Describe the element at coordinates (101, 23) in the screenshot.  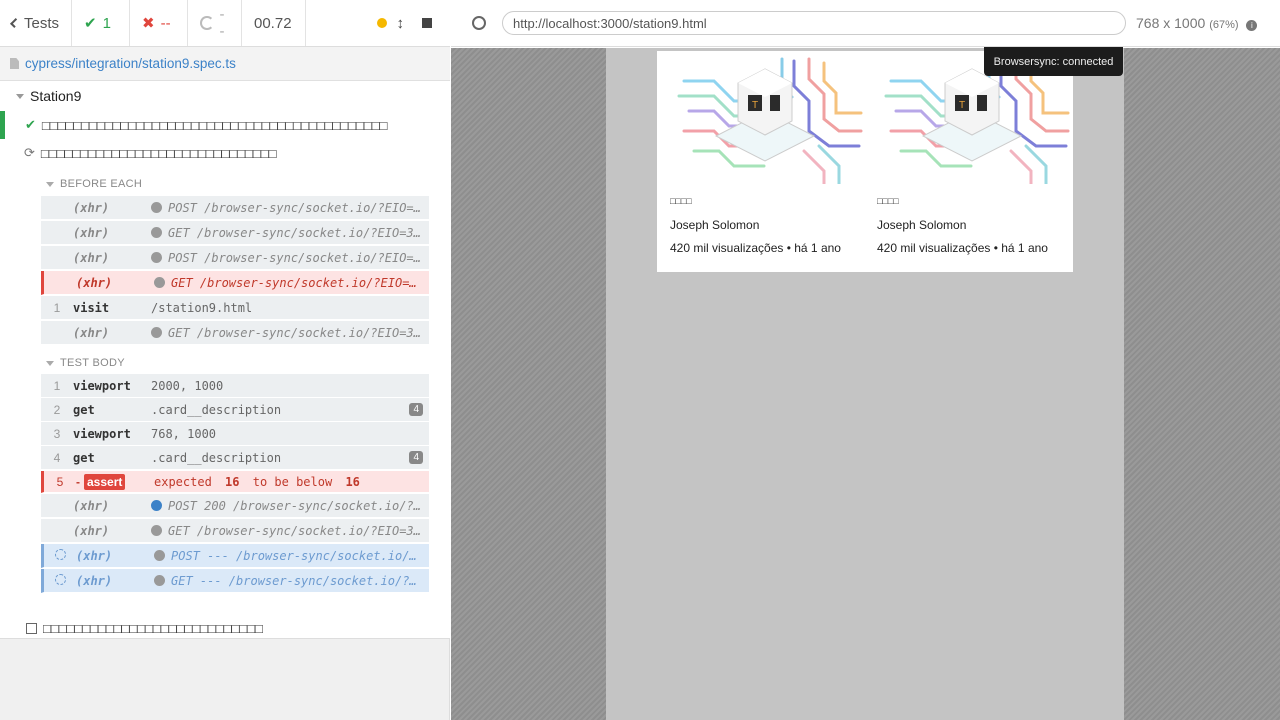
I see `passed-stat: ✔ 1` at that location.